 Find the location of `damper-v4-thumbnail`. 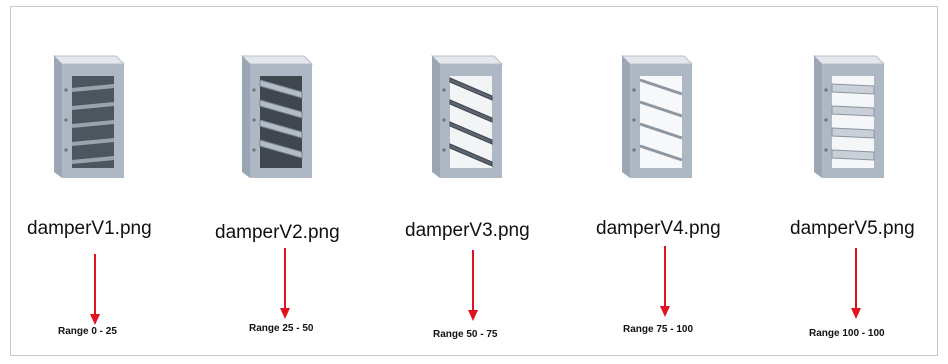

damper-v4-thumbnail is located at coordinates (657, 115).